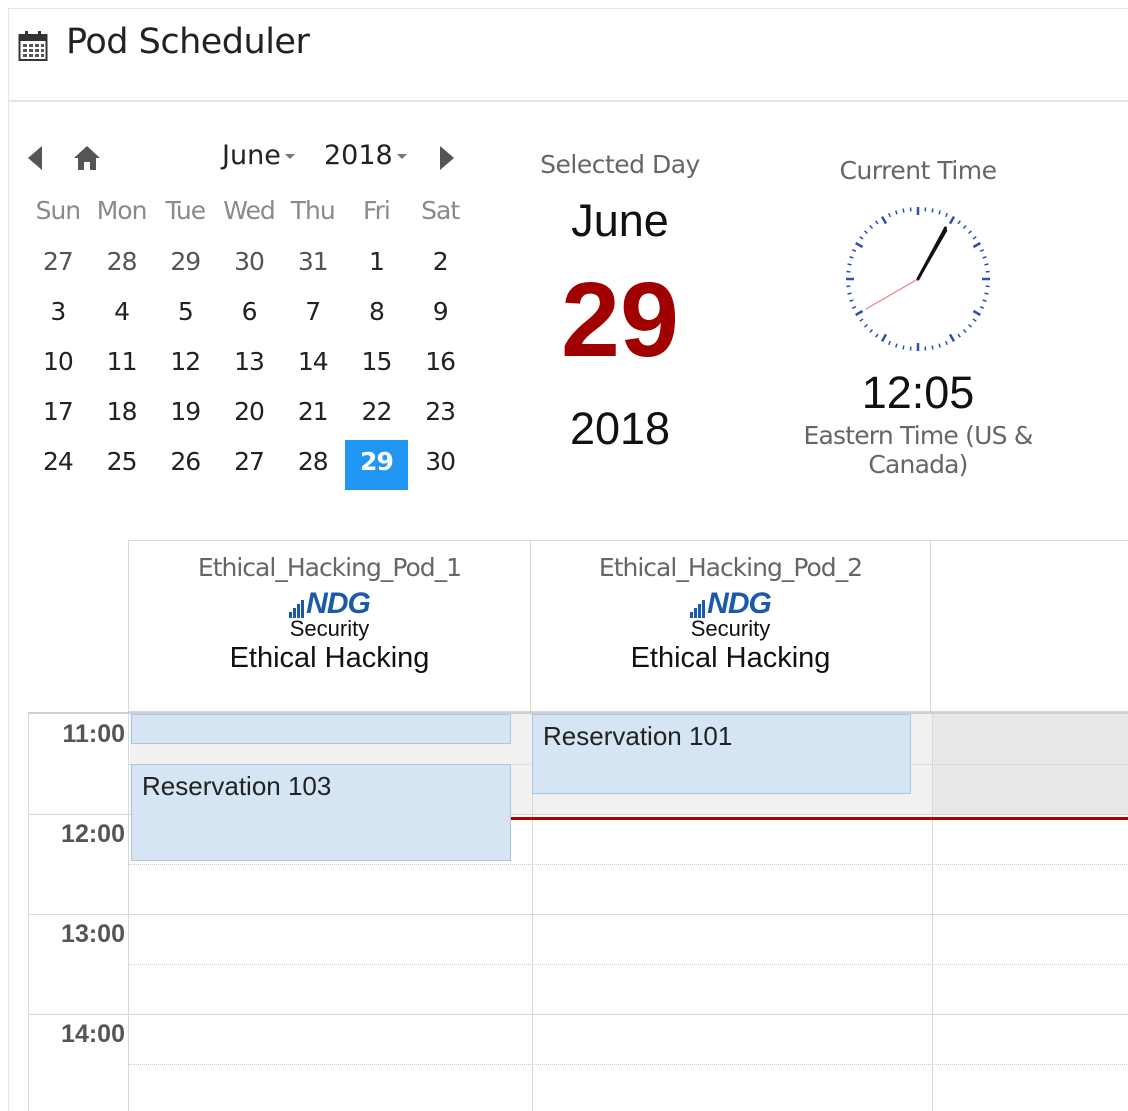 The height and width of the screenshot is (1111, 1128). Describe the element at coordinates (58, 415) in the screenshot. I see `calendar-day: 17` at that location.